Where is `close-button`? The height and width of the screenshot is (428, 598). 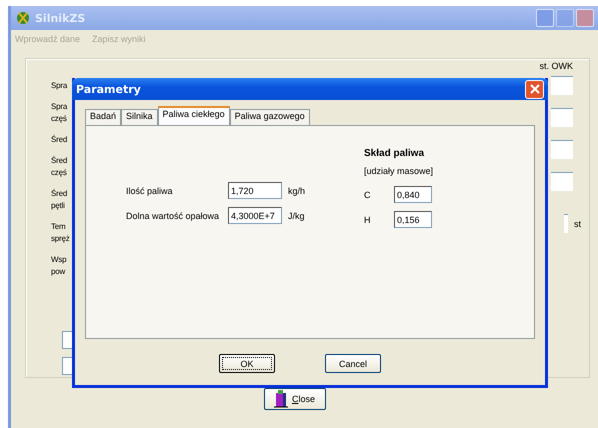 close-button is located at coordinates (585, 18).